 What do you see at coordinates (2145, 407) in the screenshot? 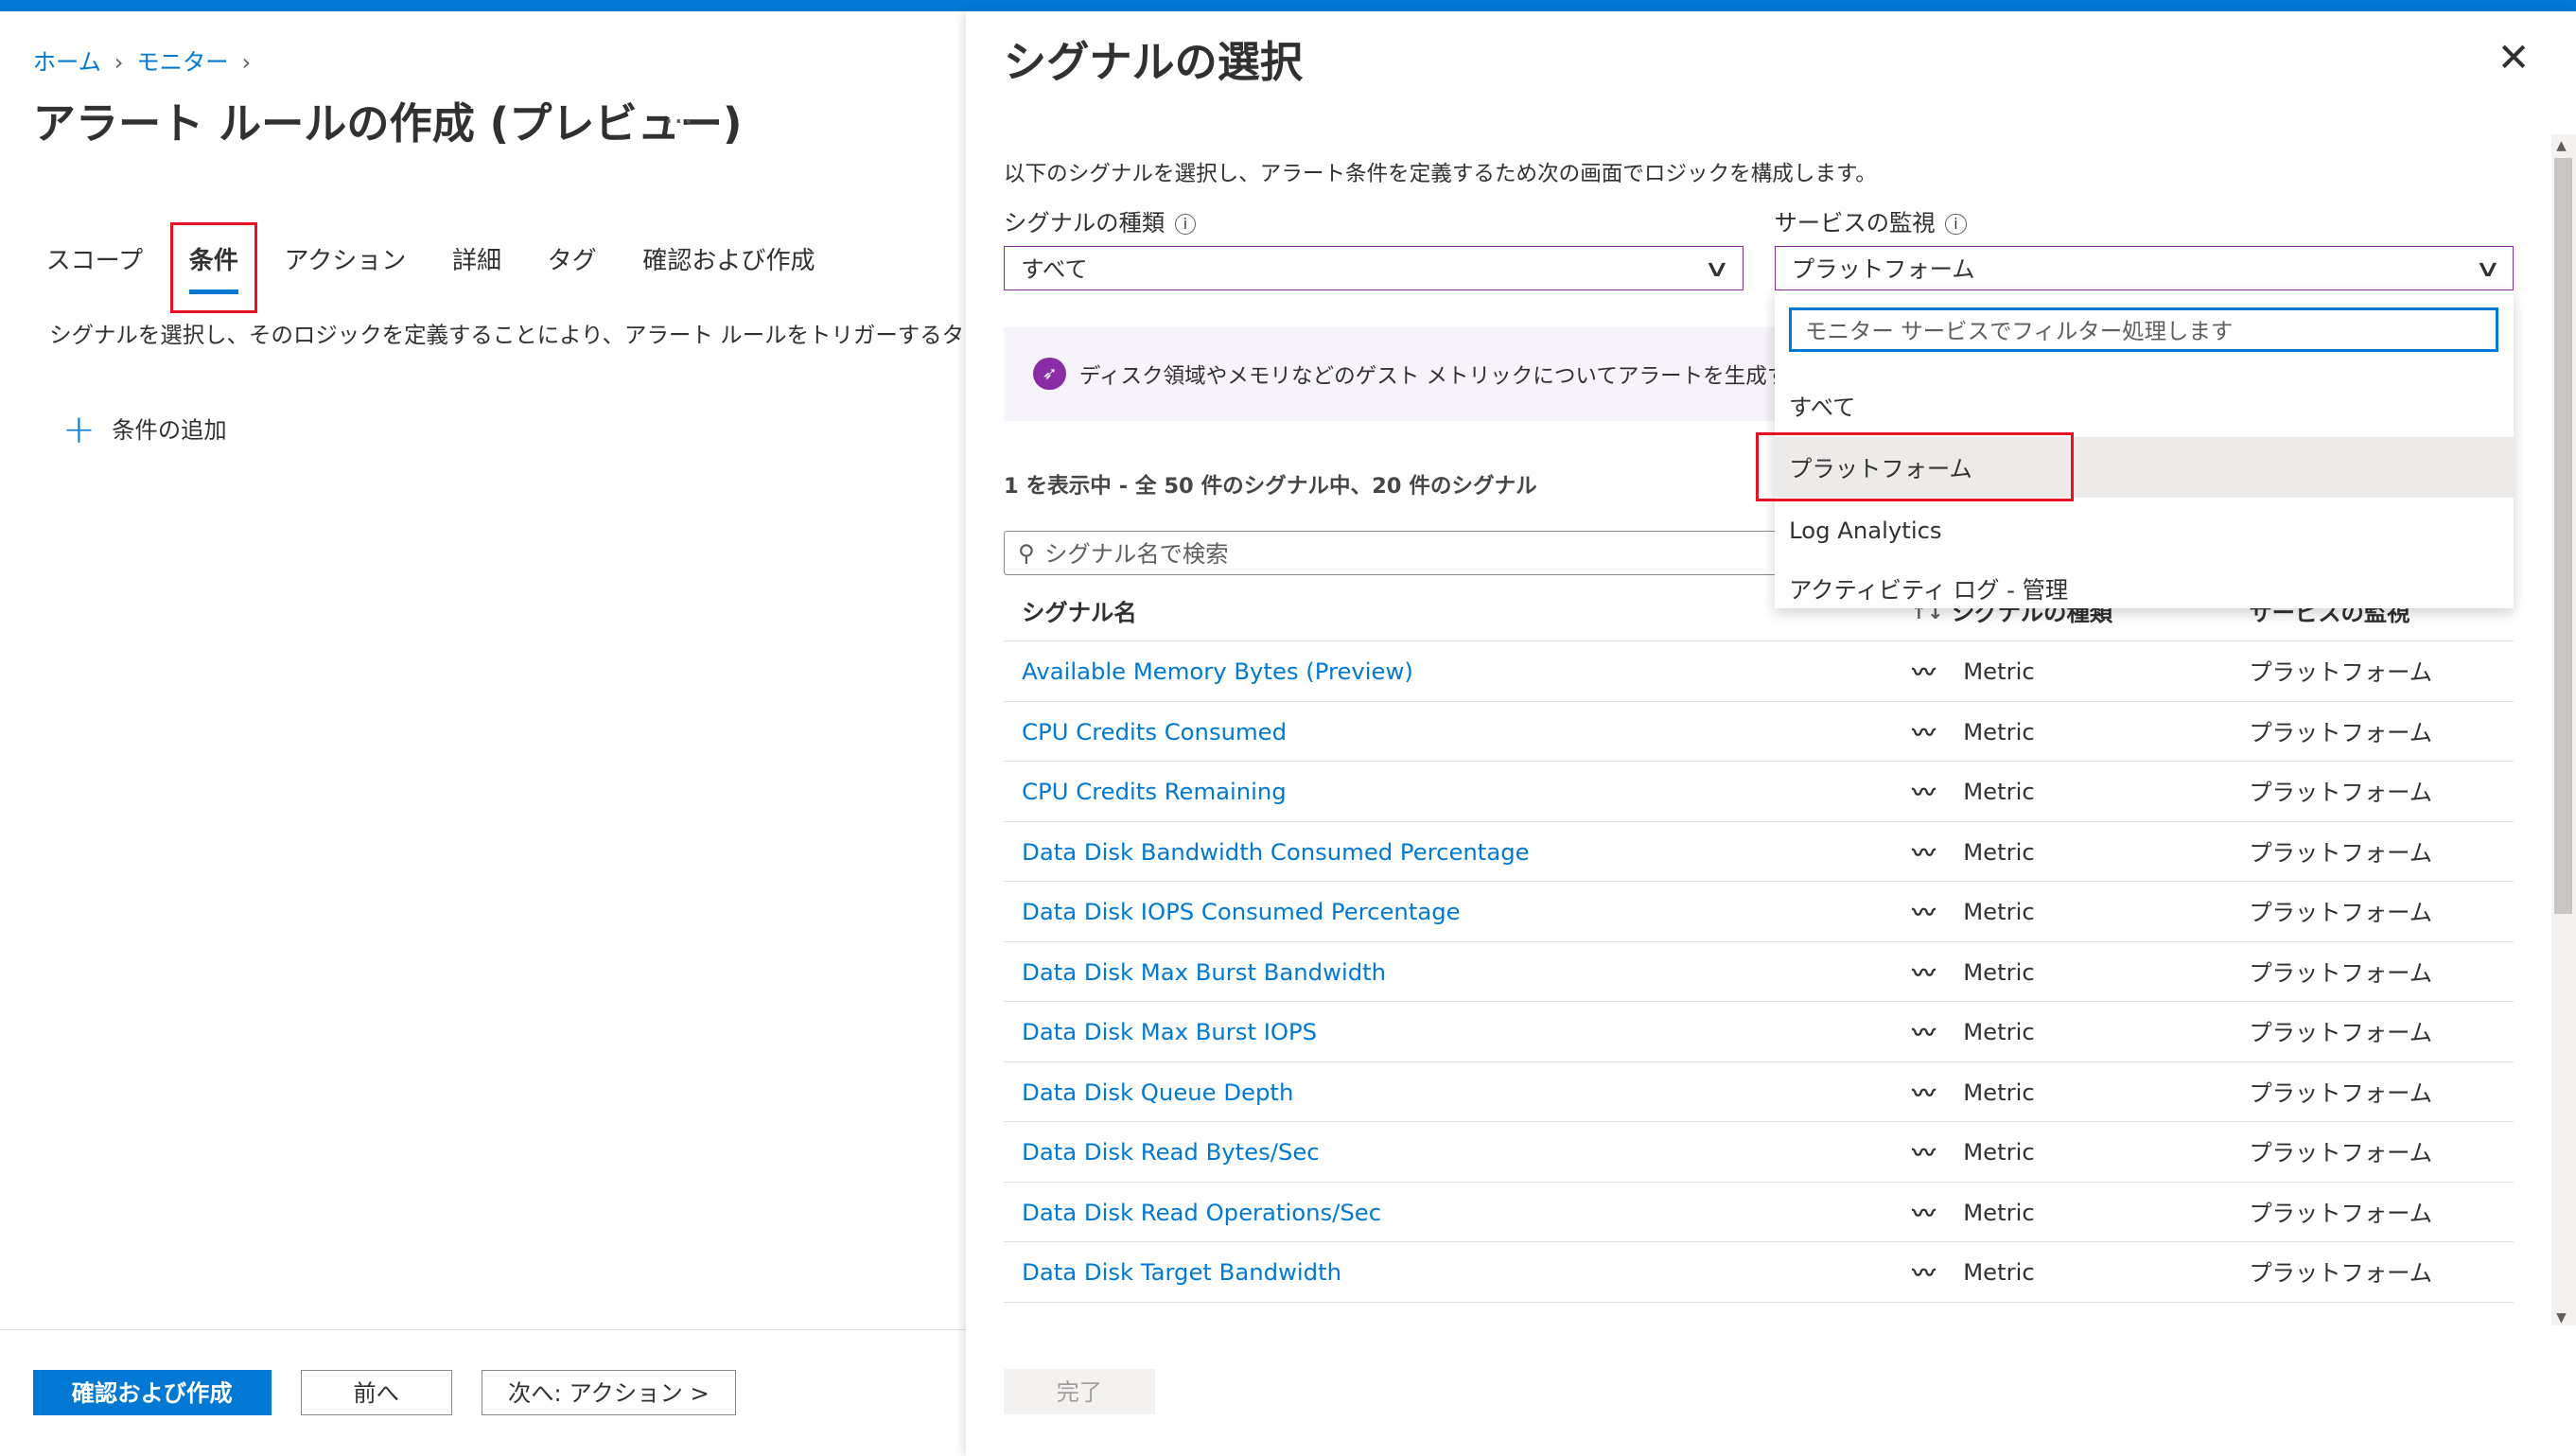
I see `menu-item-all: すべて` at bounding box center [2145, 407].